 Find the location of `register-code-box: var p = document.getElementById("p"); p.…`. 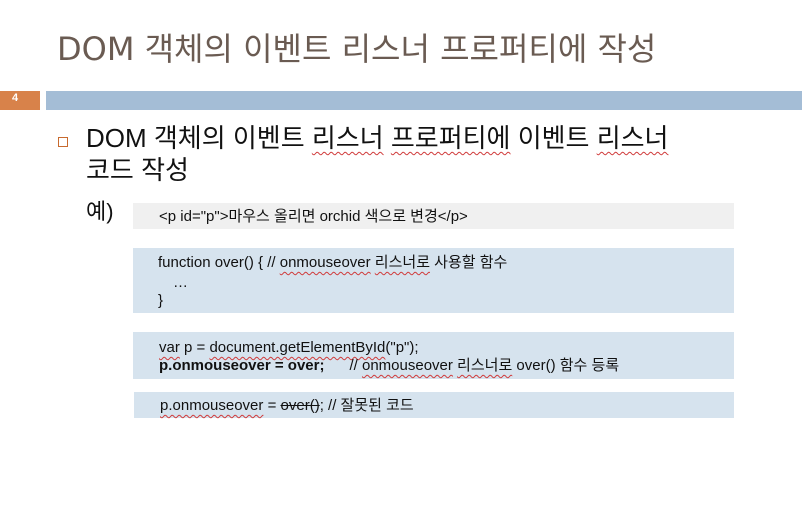

register-code-box: var p = document.getElementById("p"); p.… is located at coordinates (433, 355).